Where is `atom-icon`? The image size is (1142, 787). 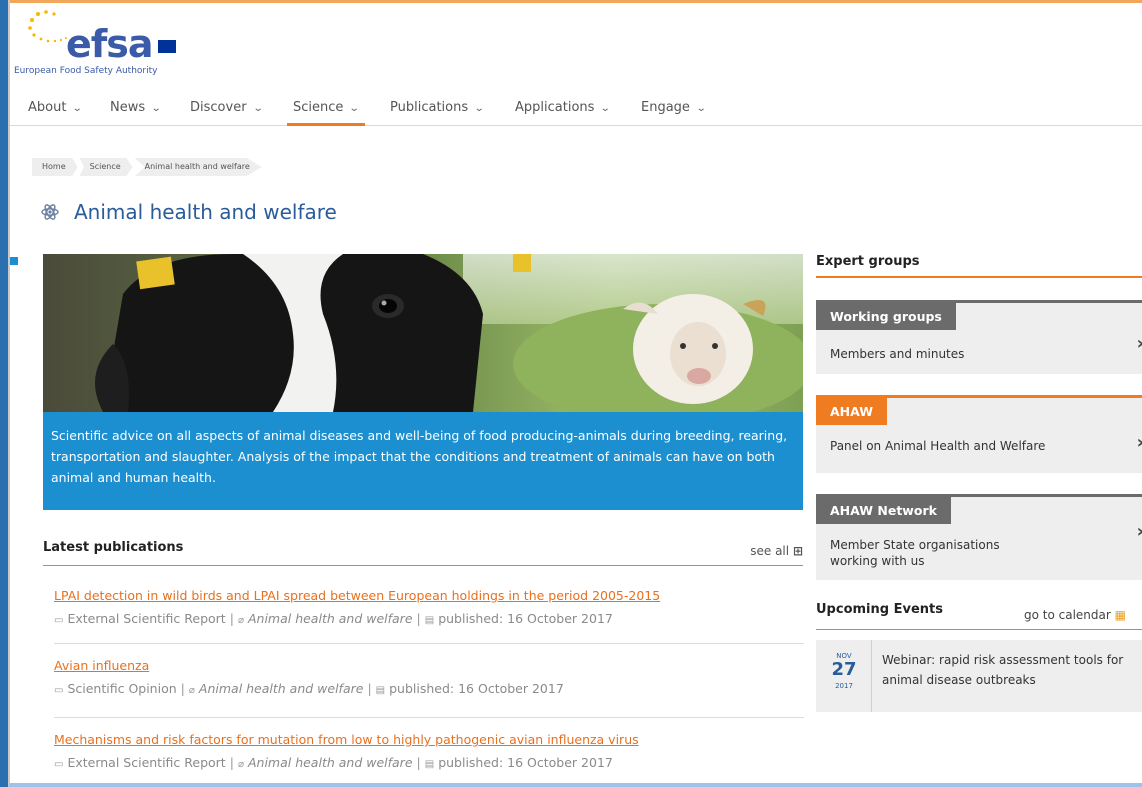
atom-icon is located at coordinates (50, 212).